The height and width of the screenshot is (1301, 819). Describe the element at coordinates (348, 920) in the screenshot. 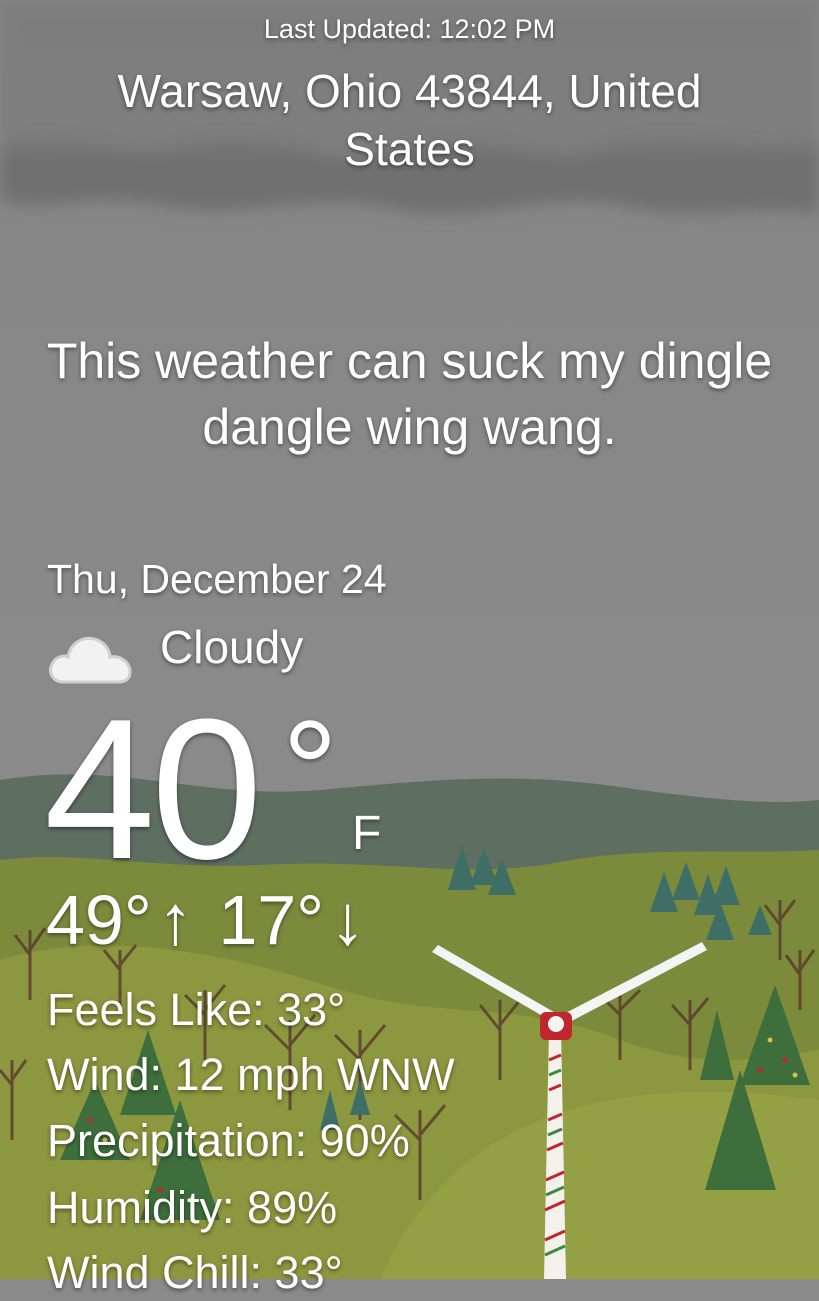

I see `arrow-down-icon: ↓` at that location.